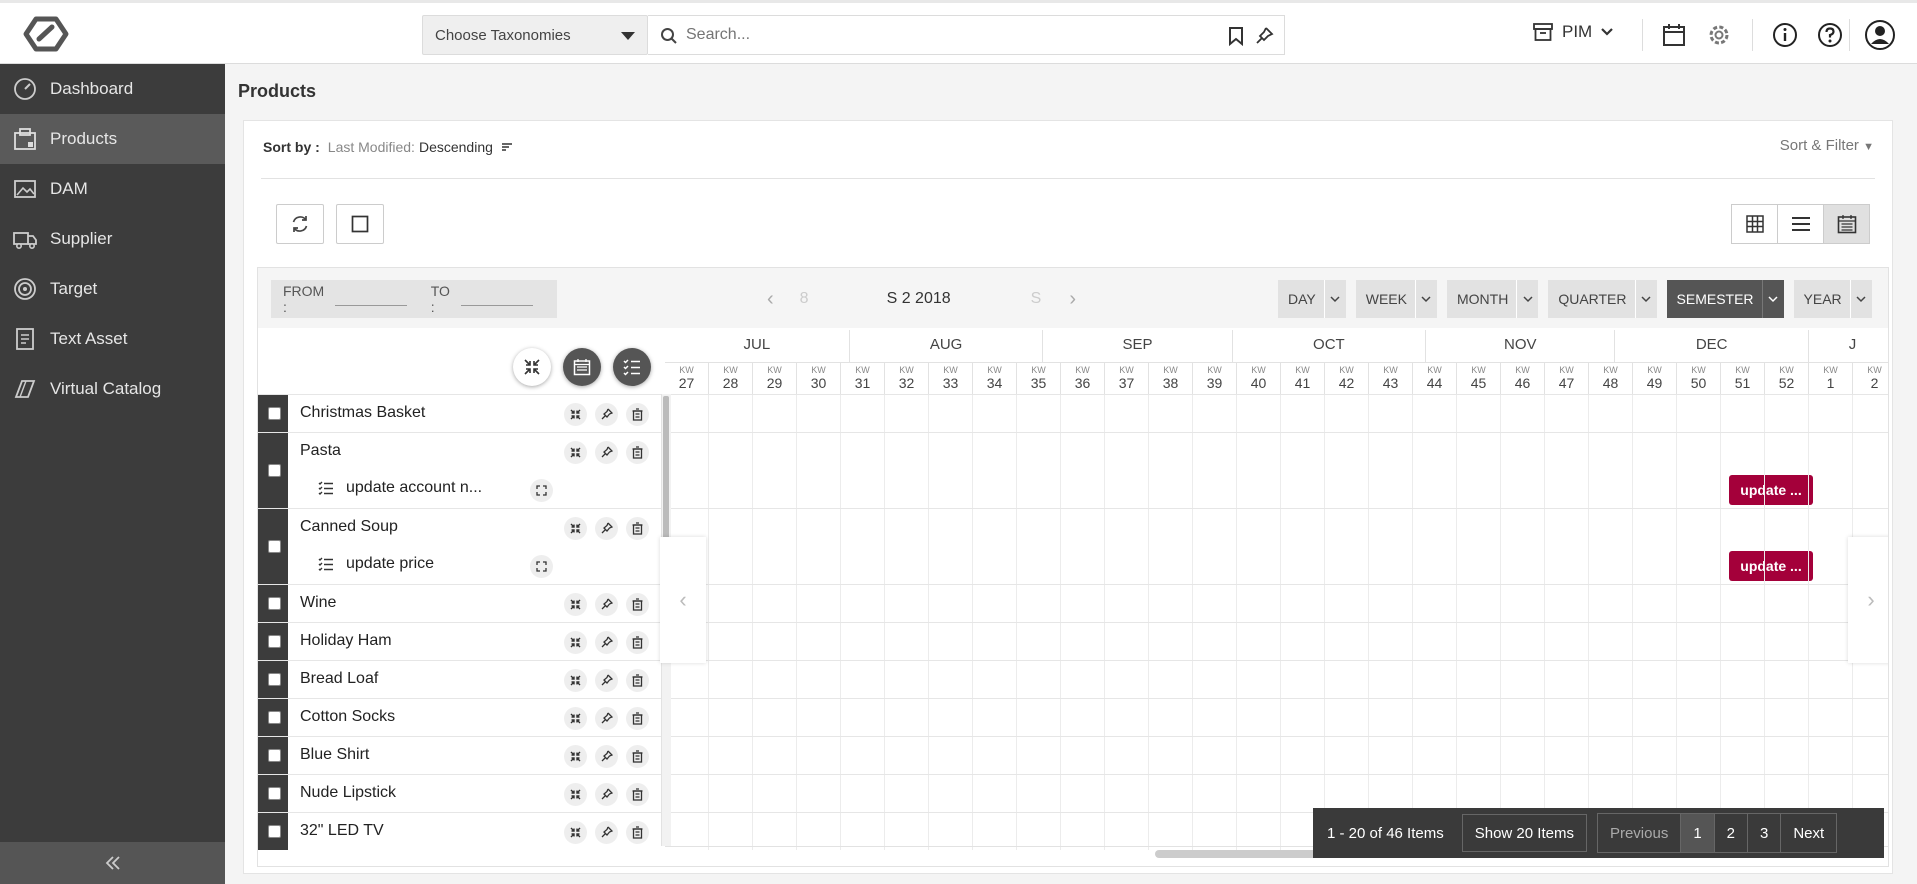 The width and height of the screenshot is (1917, 884). I want to click on scale-semester: SEMESTER, so click(1725, 299).